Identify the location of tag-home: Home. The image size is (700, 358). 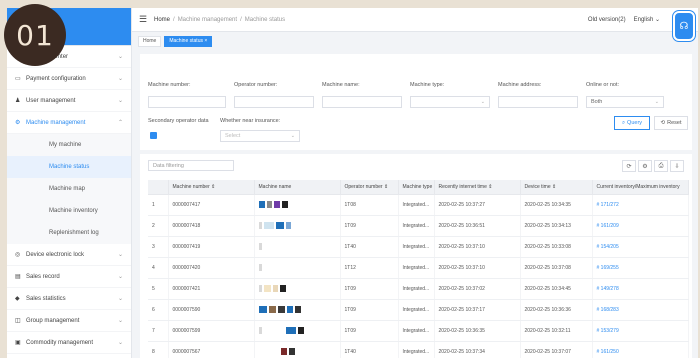
(150, 41).